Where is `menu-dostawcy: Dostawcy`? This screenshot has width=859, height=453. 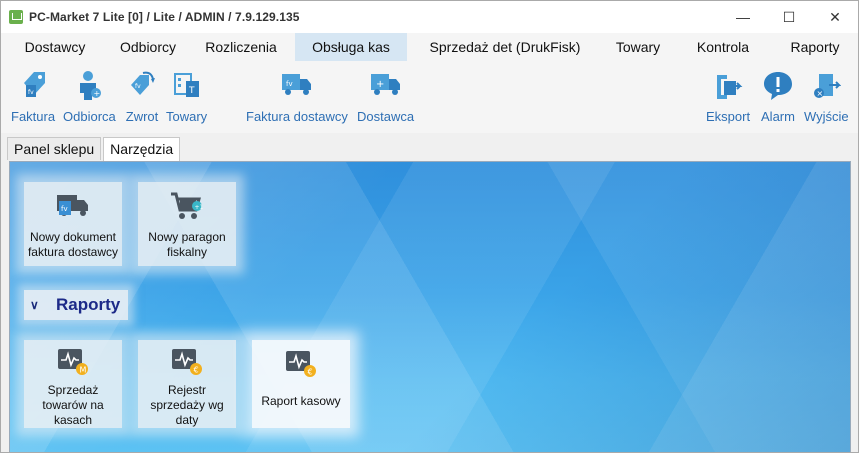
menu-dostawcy: Dostawcy is located at coordinates (55, 47).